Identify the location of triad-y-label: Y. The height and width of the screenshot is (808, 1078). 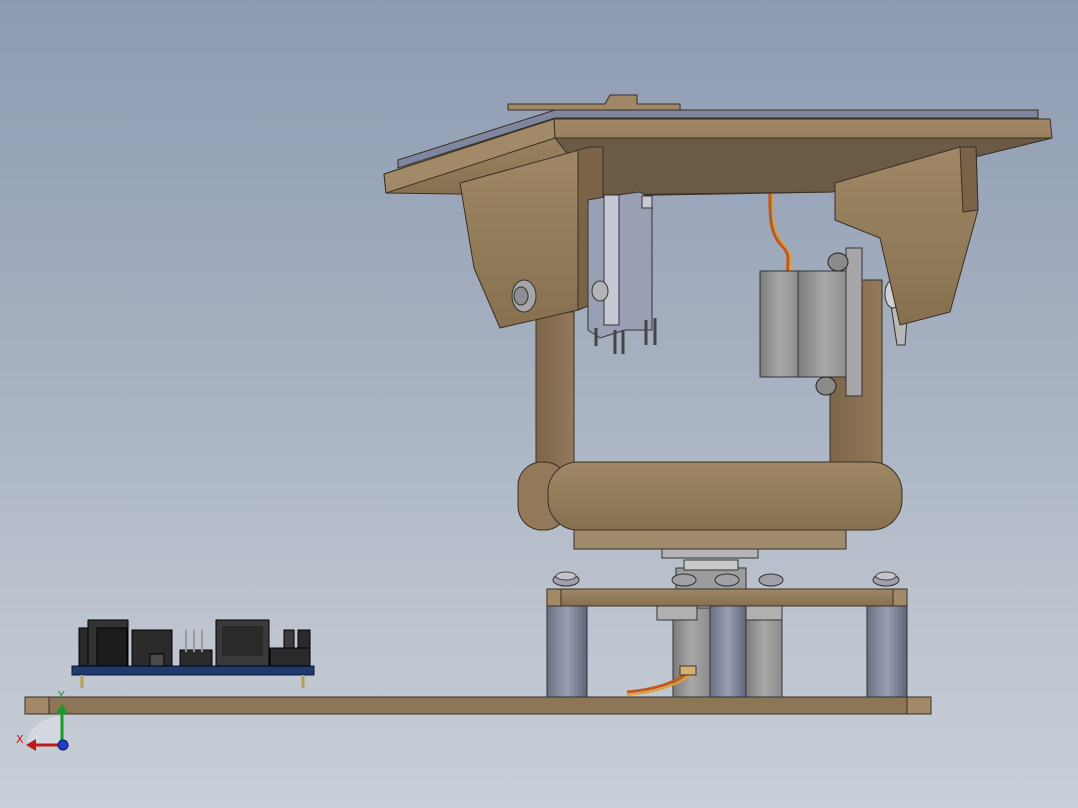
(61, 695).